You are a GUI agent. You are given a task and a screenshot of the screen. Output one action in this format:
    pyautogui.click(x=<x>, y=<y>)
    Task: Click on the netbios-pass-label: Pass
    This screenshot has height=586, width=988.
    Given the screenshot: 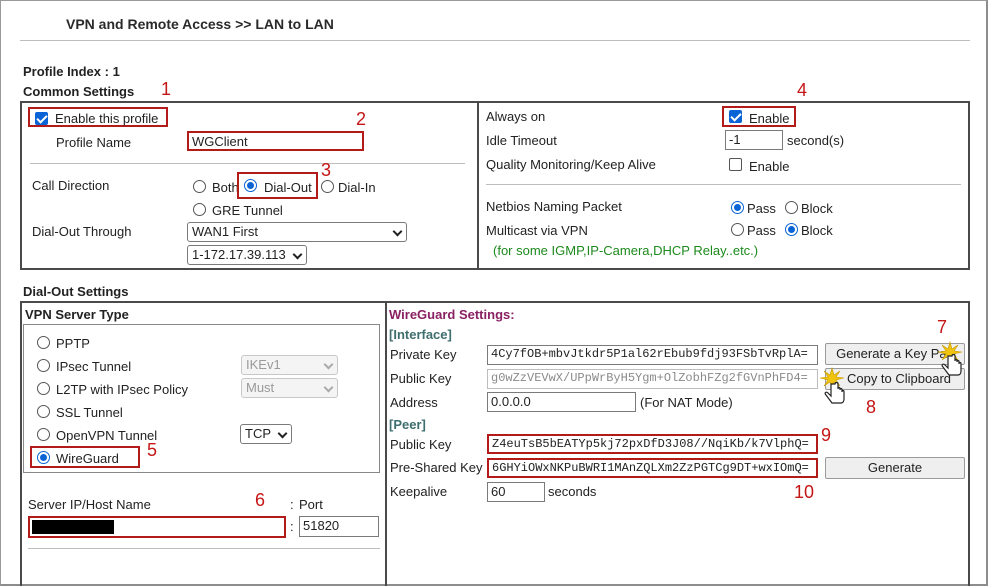 What is the action you would take?
    pyautogui.click(x=761, y=208)
    